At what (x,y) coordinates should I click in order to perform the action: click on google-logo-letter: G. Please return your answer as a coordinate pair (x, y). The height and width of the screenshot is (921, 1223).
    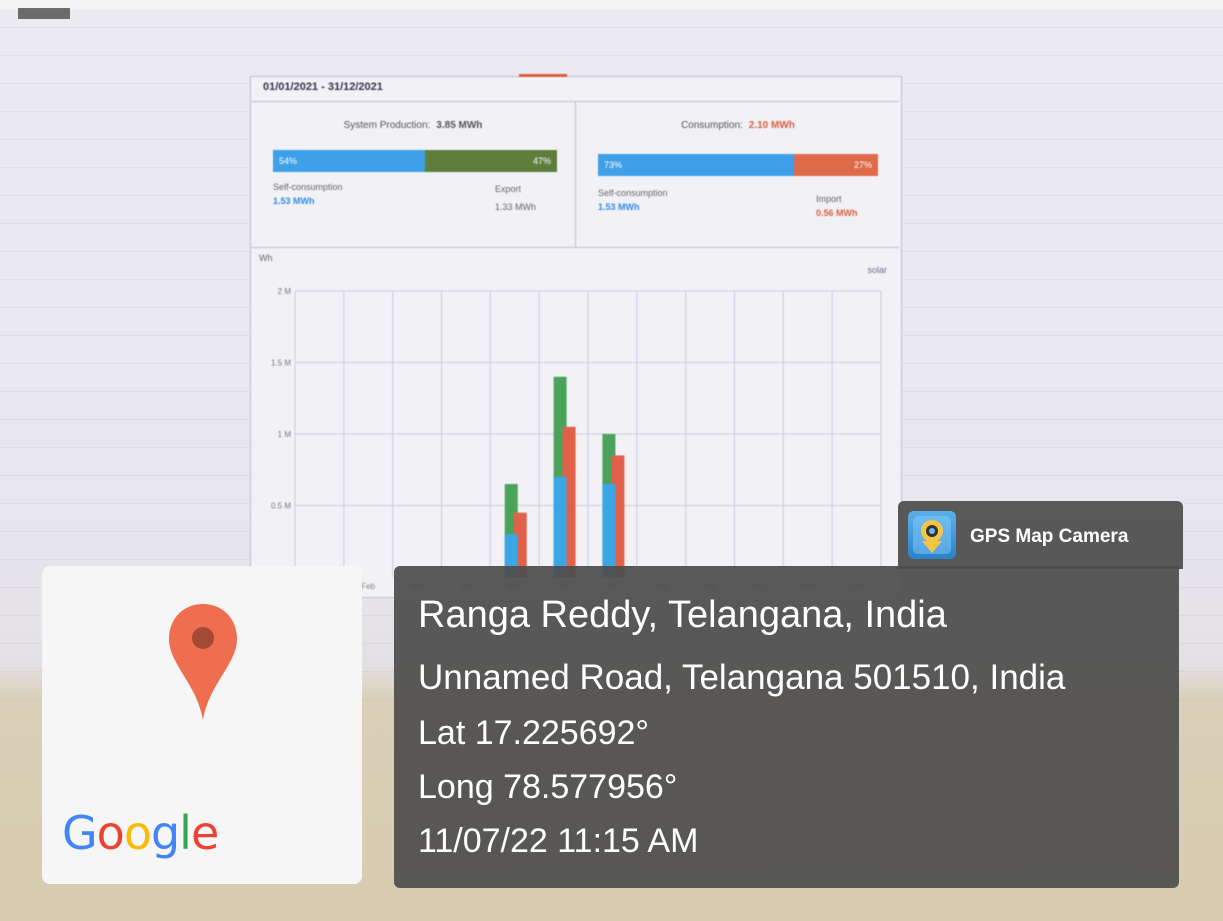
    Looking at the image, I should click on (80, 833).